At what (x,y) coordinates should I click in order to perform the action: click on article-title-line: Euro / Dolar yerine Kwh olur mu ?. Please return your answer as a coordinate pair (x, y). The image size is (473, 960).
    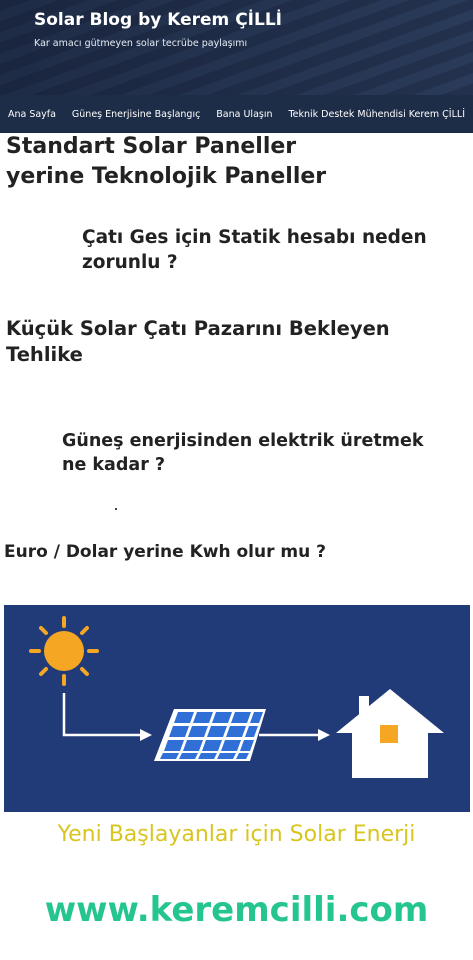
    Looking at the image, I should click on (165, 552).